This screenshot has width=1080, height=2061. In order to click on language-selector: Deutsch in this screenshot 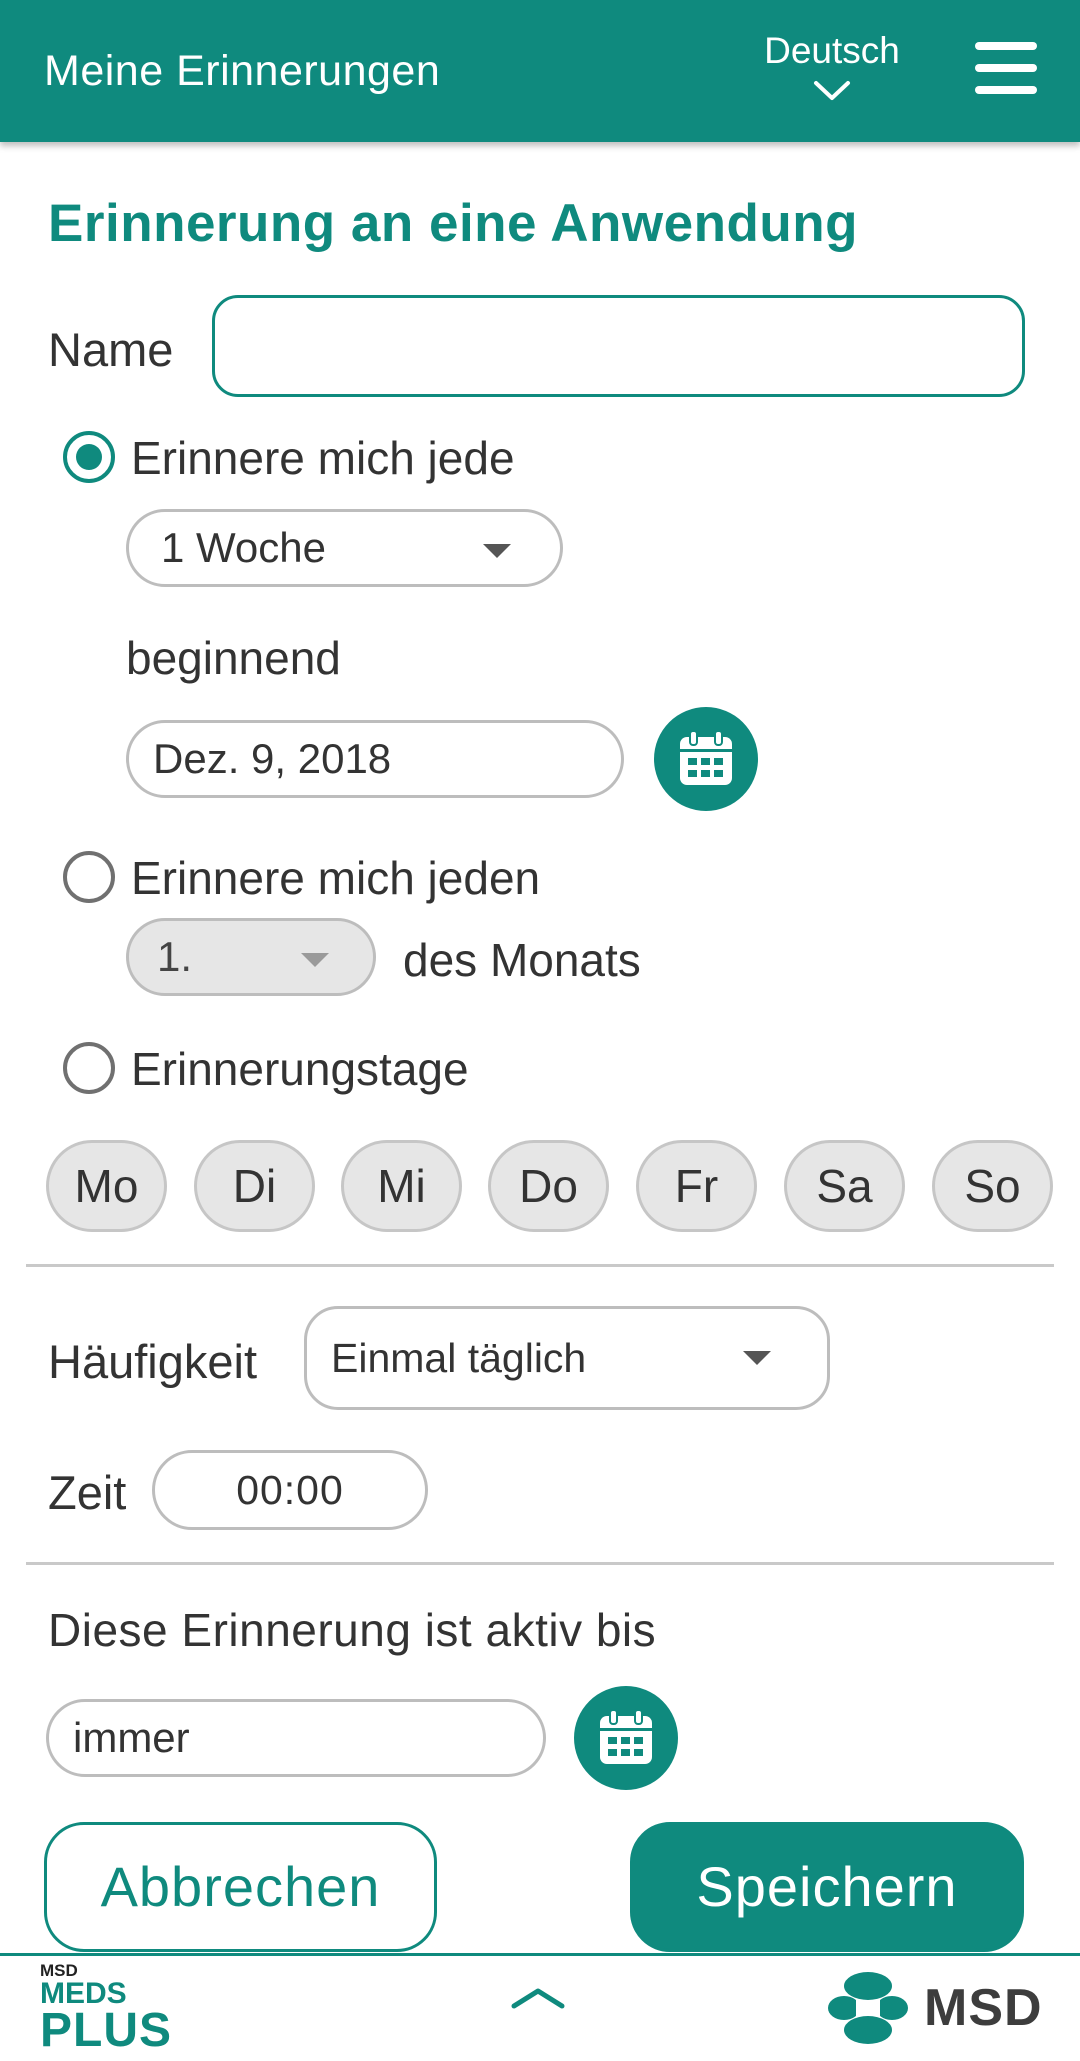, I will do `click(832, 66)`.